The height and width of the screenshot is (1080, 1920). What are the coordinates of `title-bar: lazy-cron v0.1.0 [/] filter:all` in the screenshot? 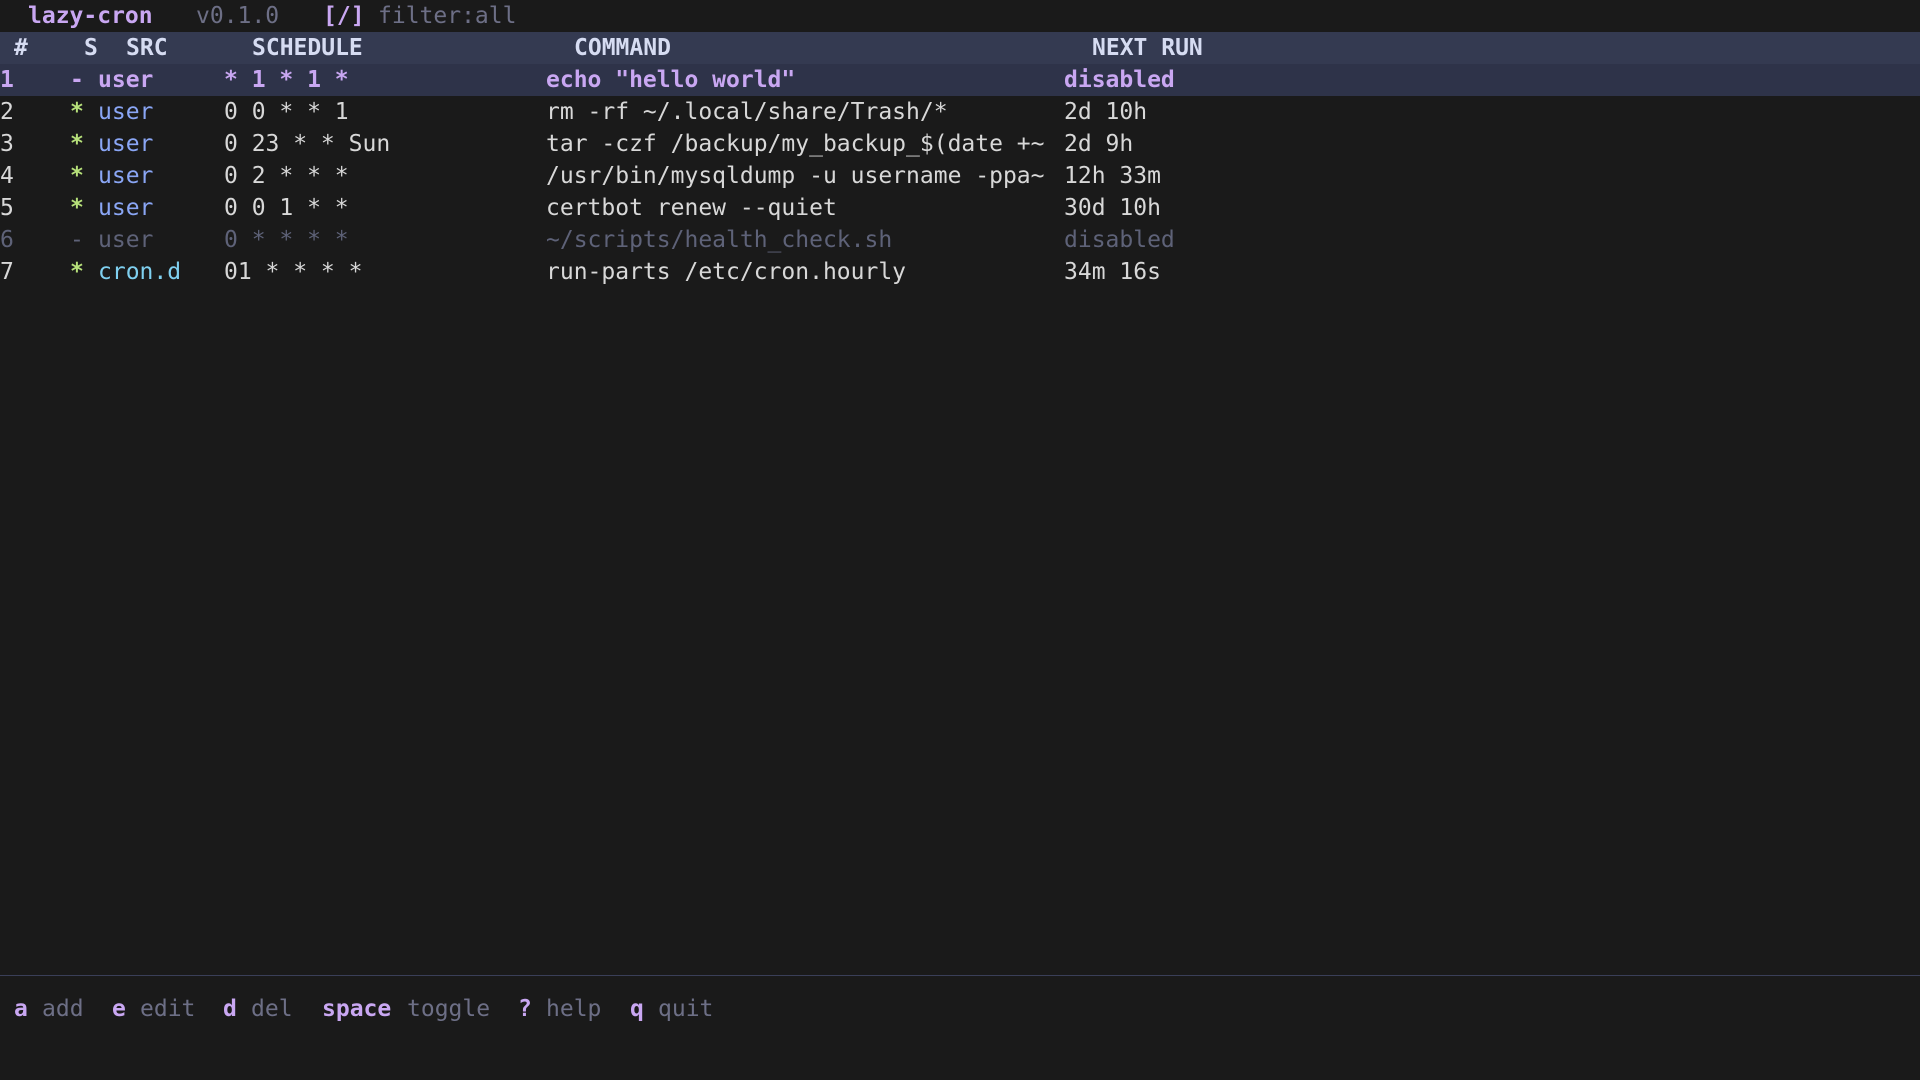 It's located at (960, 16).